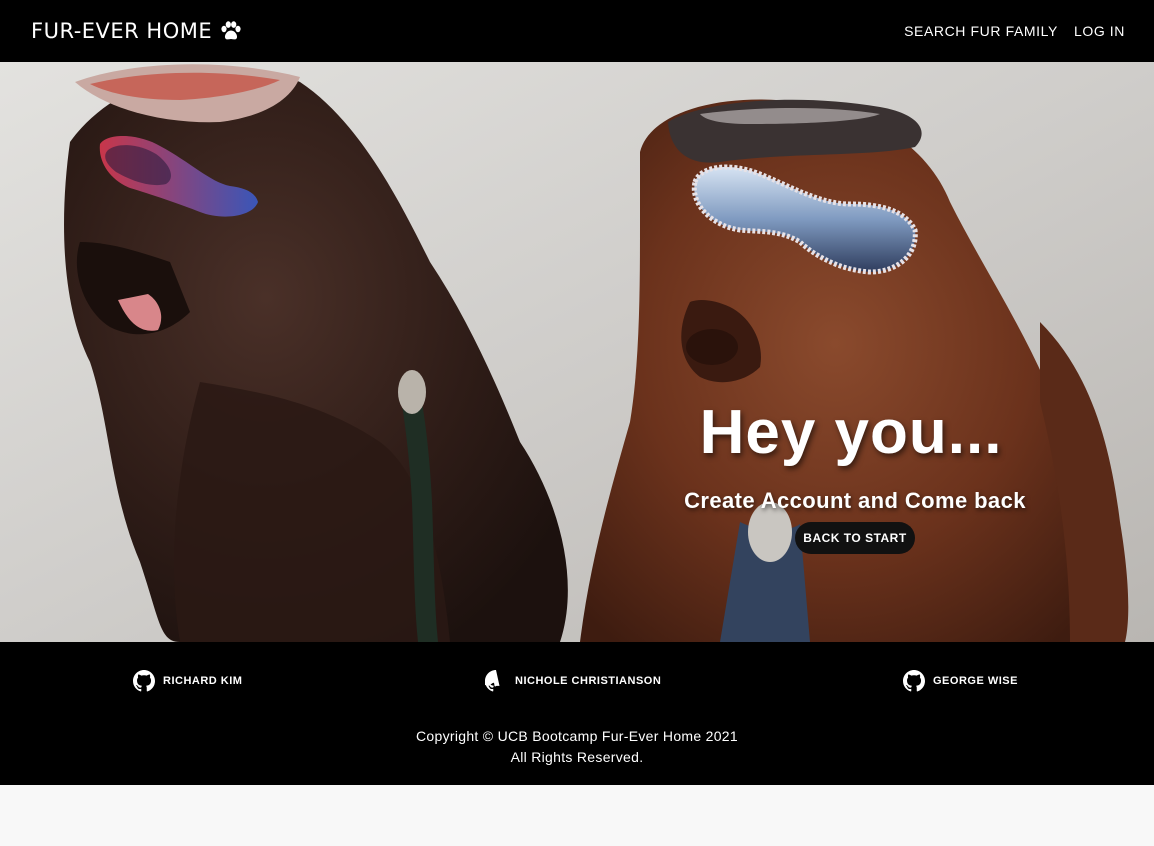  What do you see at coordinates (855, 538) in the screenshot?
I see `back-to-start-button: BACK TO START` at bounding box center [855, 538].